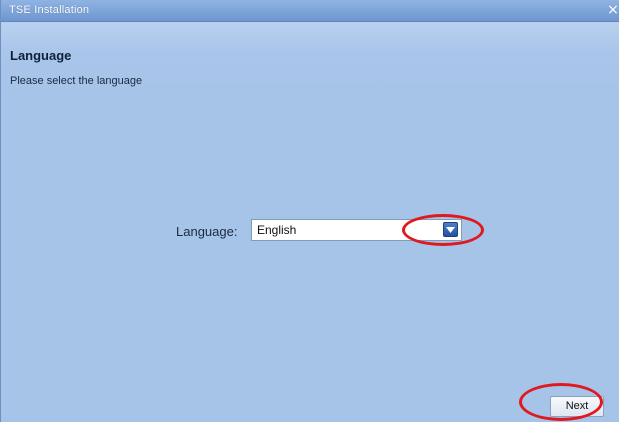 This screenshot has height=422, width=619. I want to click on language-select: English, so click(356, 230).